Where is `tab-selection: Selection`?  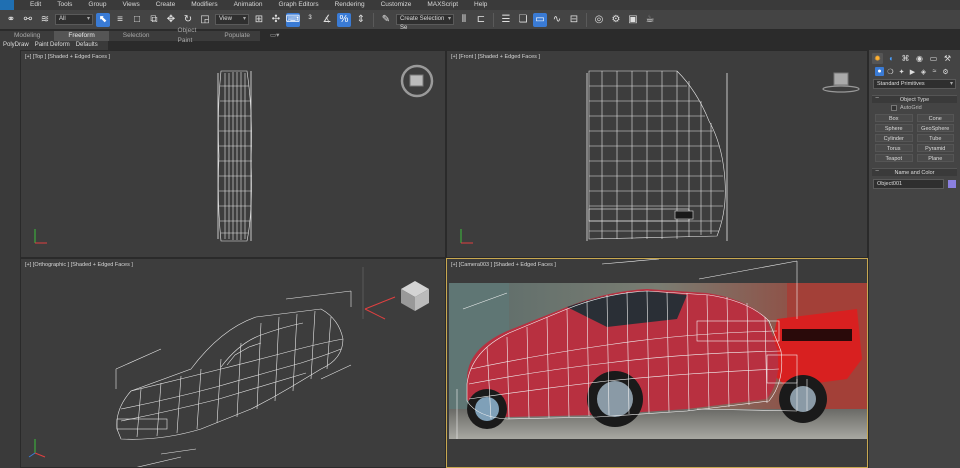
tab-selection: Selection is located at coordinates (136, 36).